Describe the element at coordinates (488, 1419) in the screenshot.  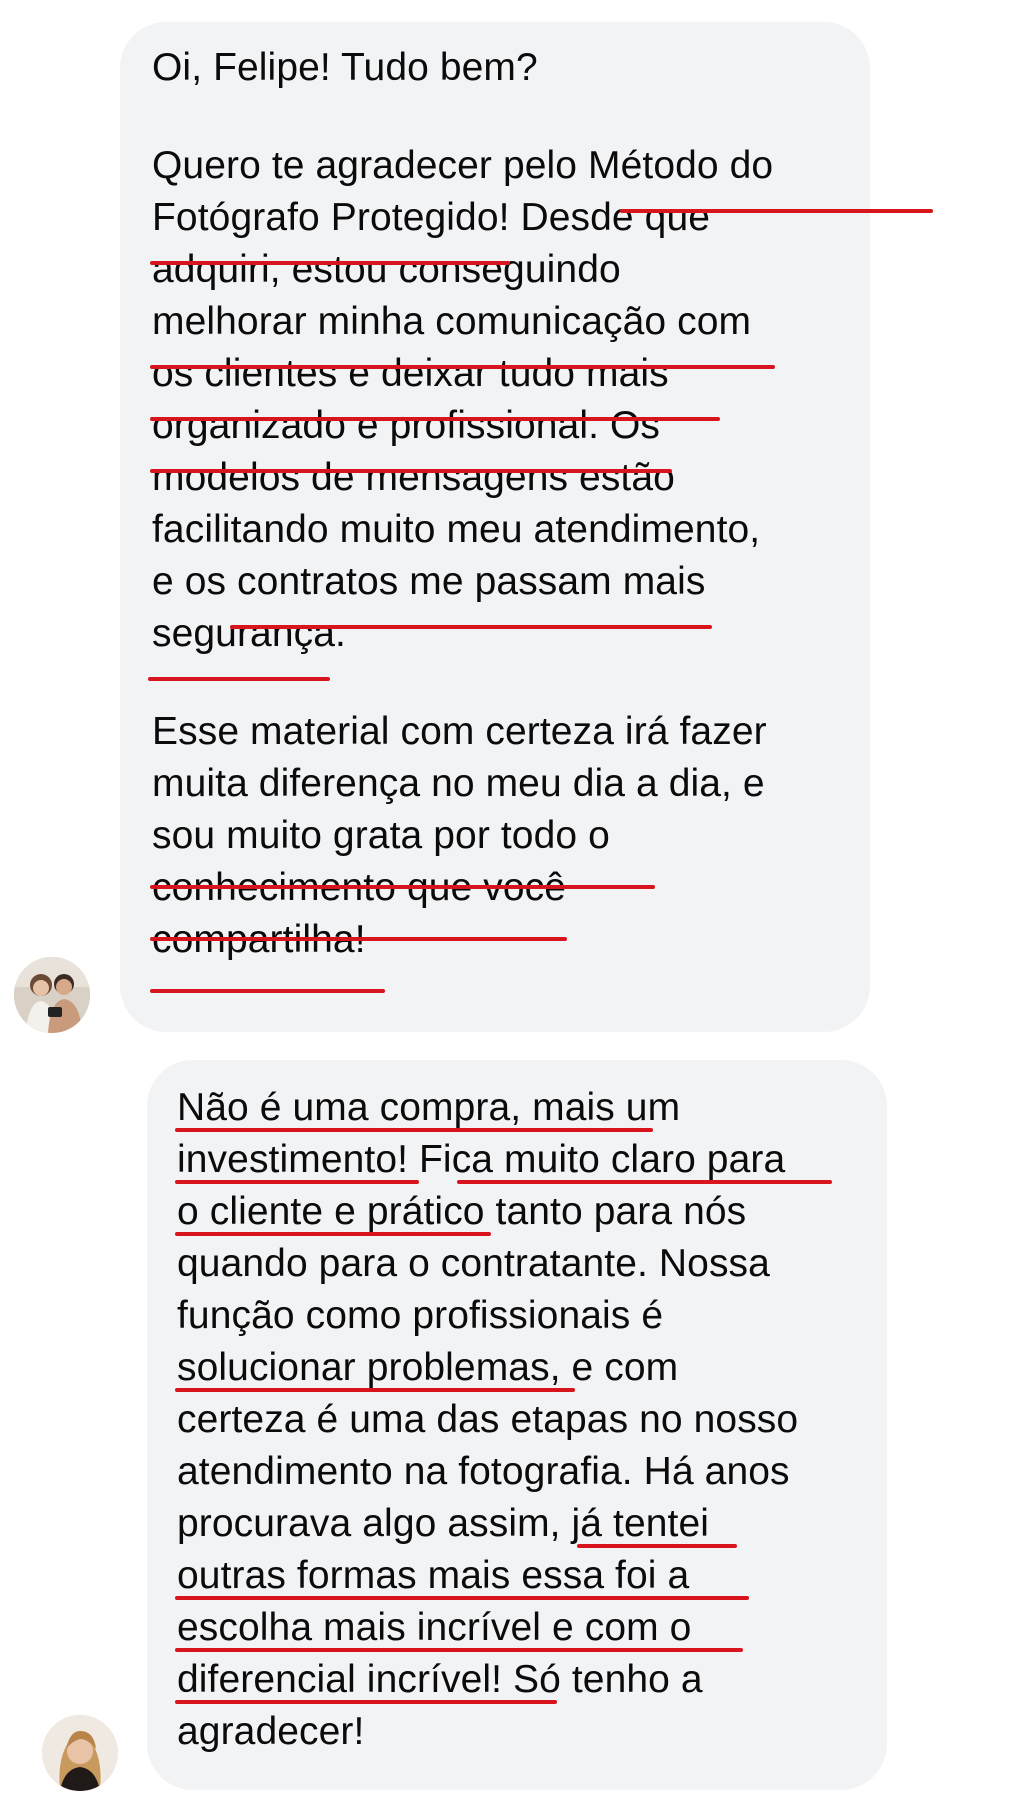
I see `message-line: certeza é uma das etapas no nosso` at that location.